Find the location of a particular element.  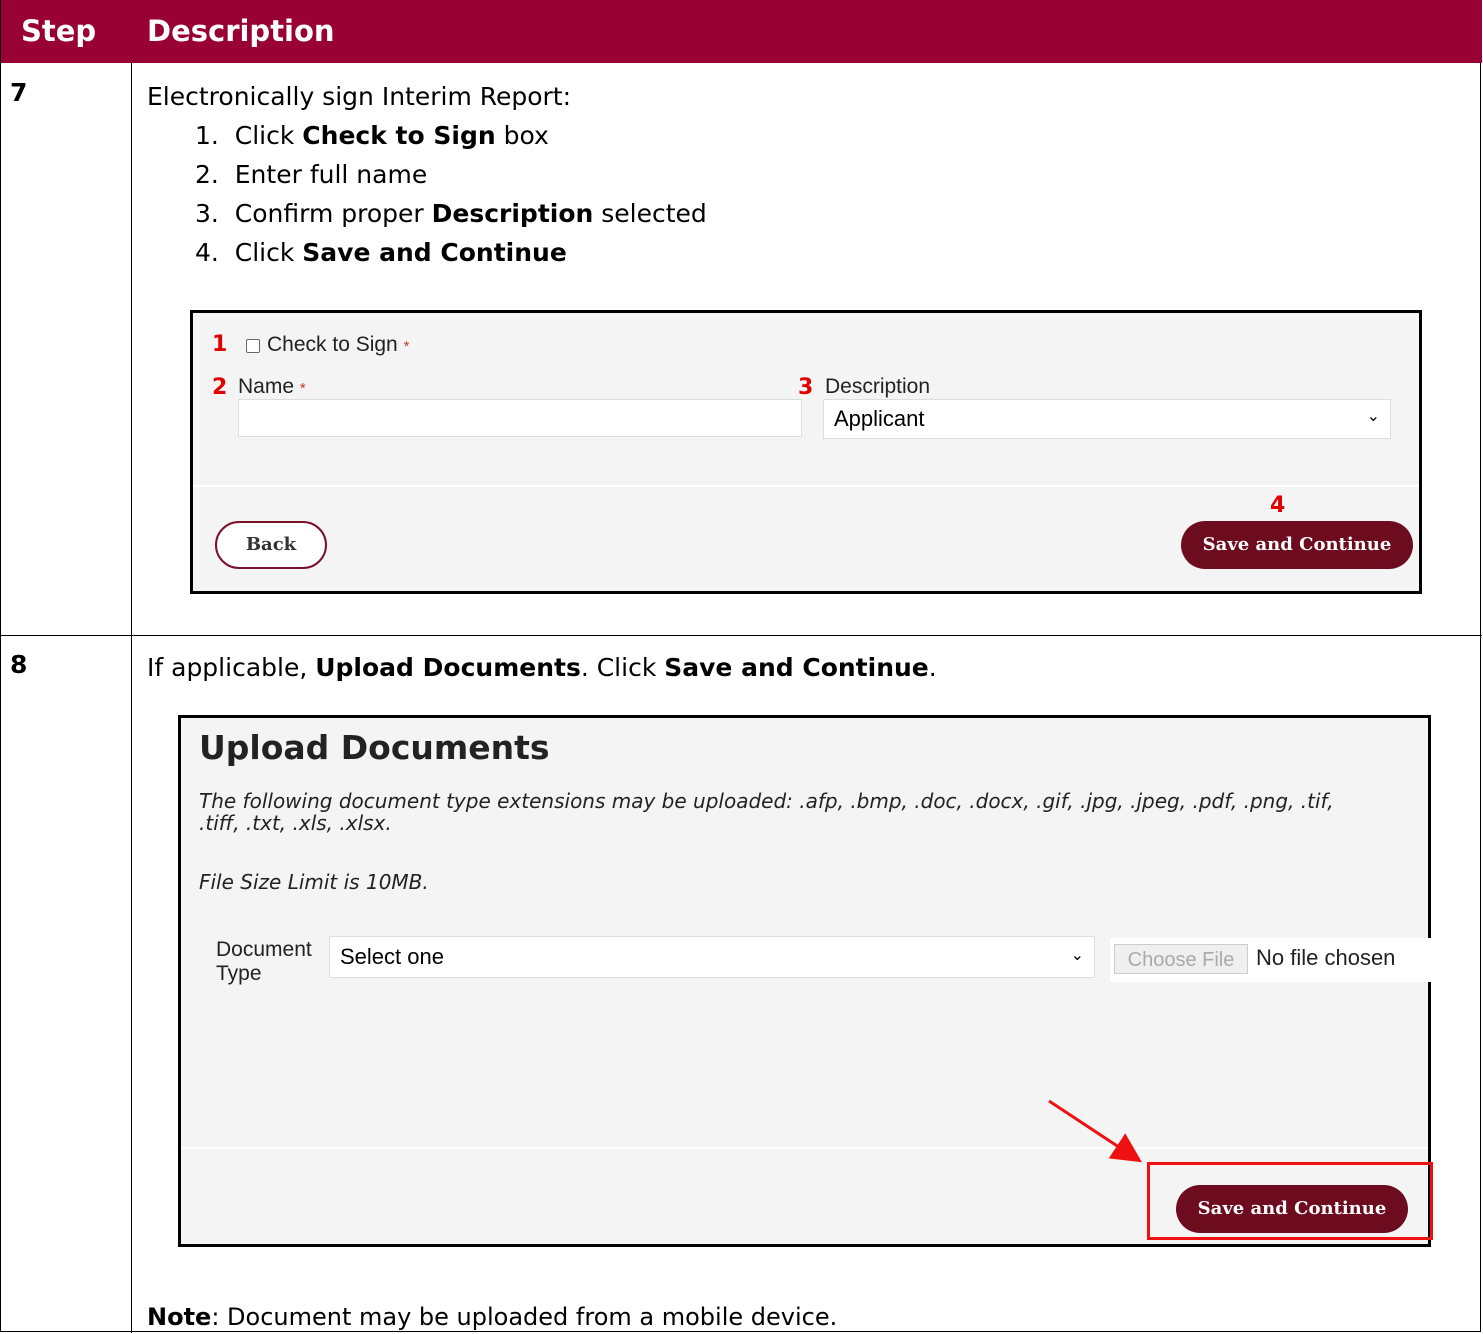

step-number: 7 is located at coordinates (19, 92).